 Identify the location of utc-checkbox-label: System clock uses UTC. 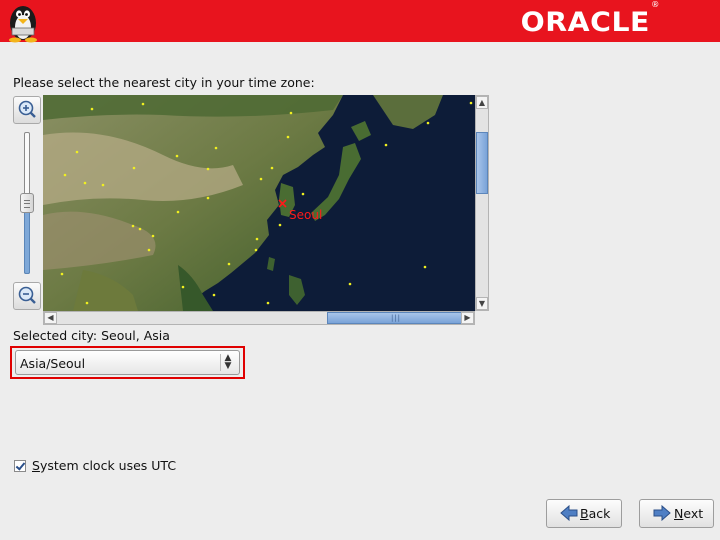
(104, 465).